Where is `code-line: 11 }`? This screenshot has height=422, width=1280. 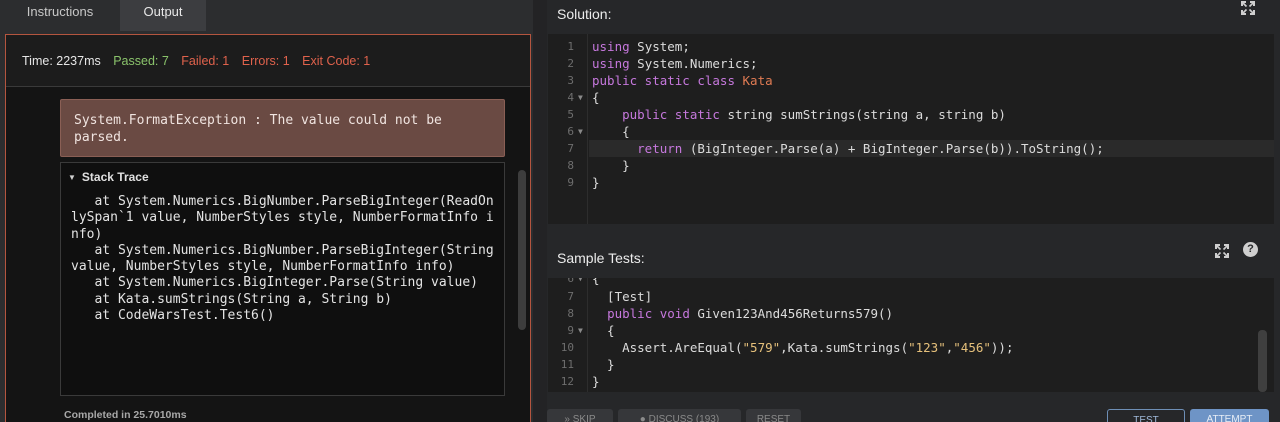 code-line: 11 } is located at coordinates (587, 364).